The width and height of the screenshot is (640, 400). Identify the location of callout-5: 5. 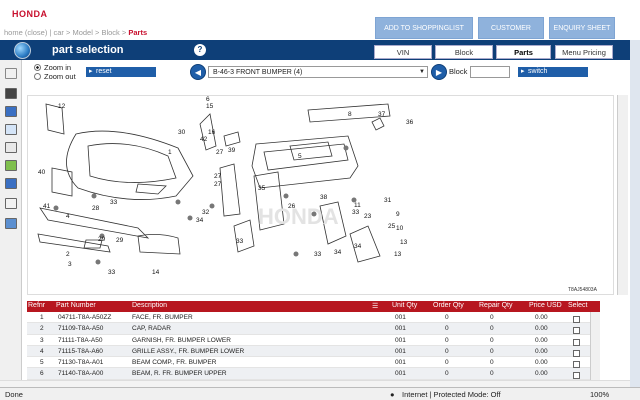
(300, 156).